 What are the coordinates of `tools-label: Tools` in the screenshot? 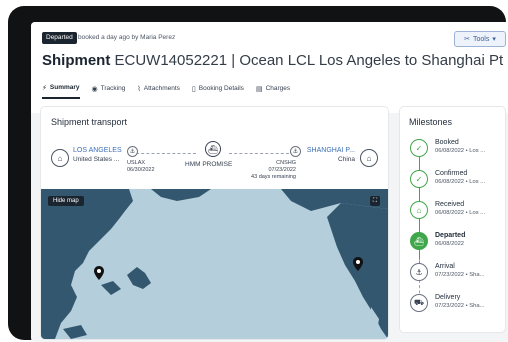 It's located at (481, 39).